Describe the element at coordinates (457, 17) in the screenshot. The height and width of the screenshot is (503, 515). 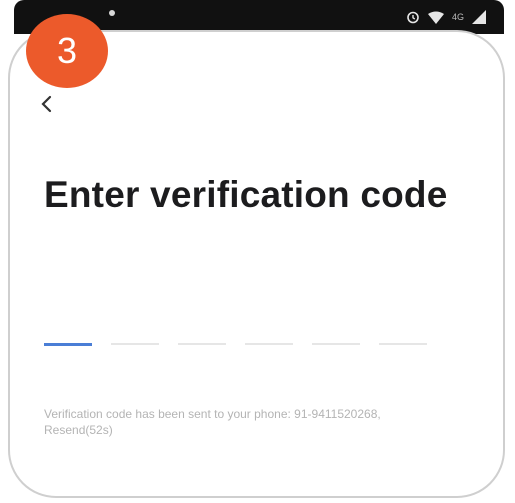
I see `network-type-label: 4G` at that location.